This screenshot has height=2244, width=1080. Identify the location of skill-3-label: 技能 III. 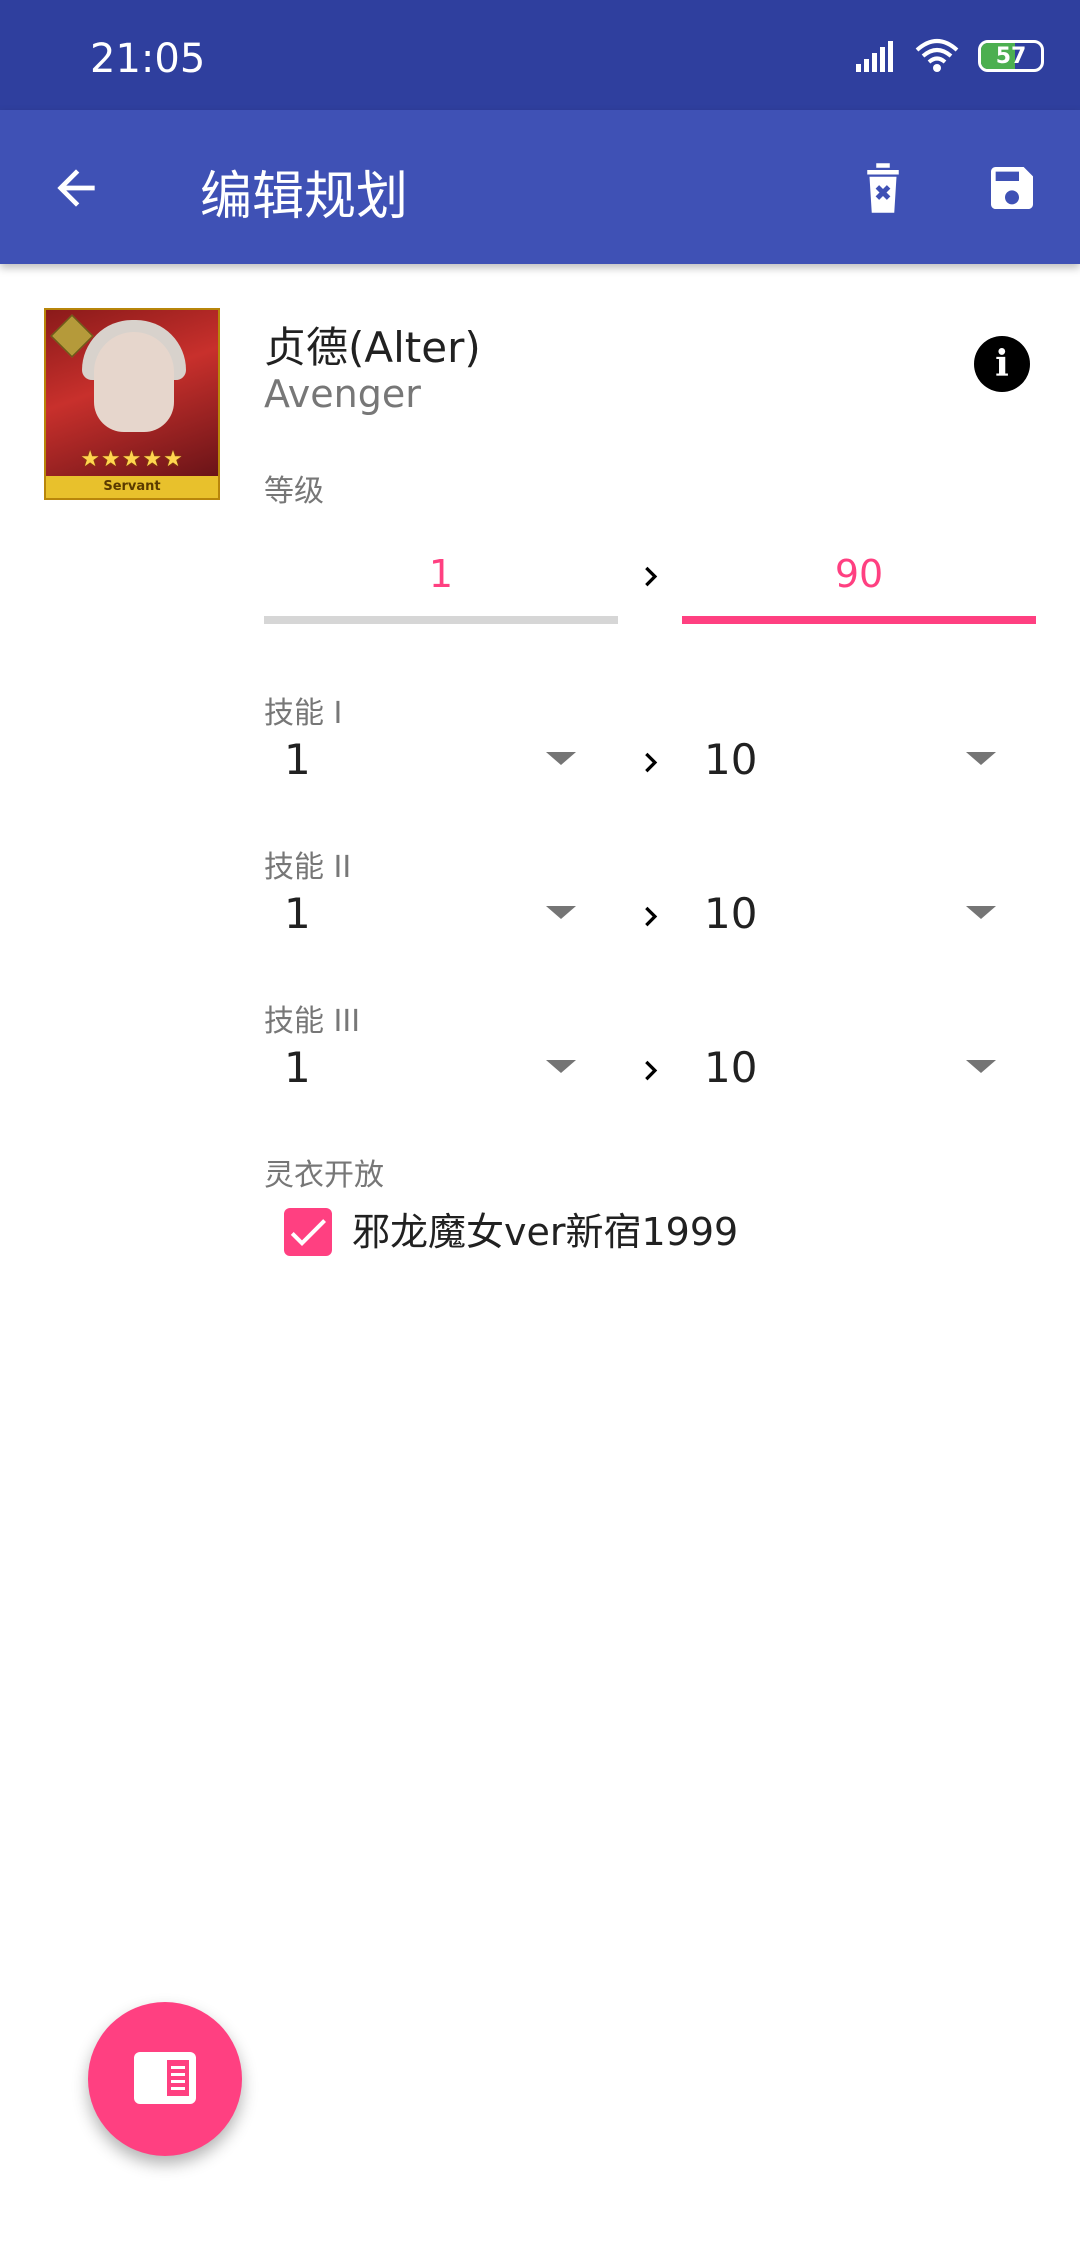
(312, 1021).